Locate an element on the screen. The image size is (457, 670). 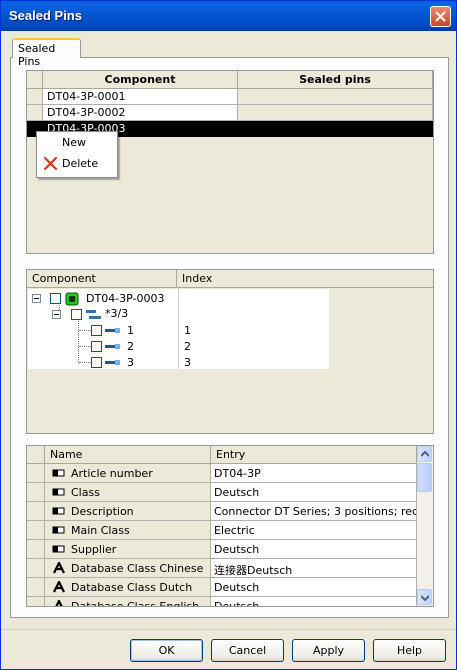
property-name: Description is located at coordinates (102, 511).